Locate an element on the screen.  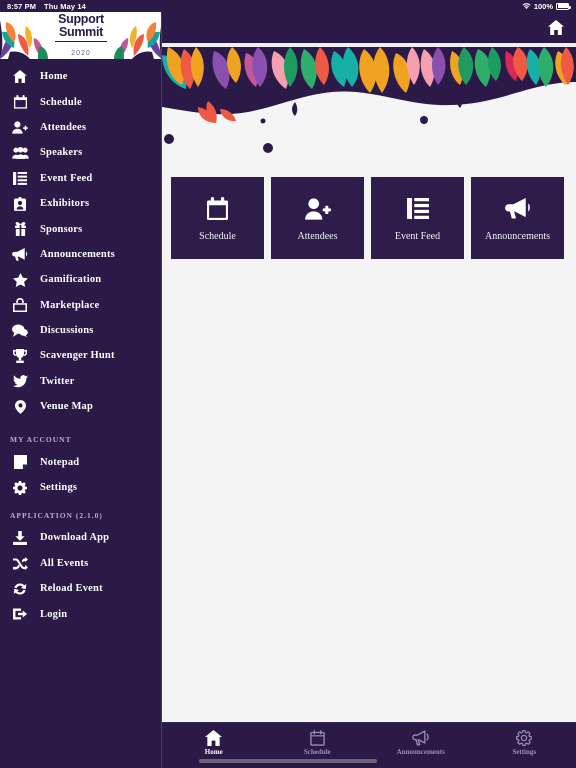
sidebar-item-label: Gamification is located at coordinates (71, 280).